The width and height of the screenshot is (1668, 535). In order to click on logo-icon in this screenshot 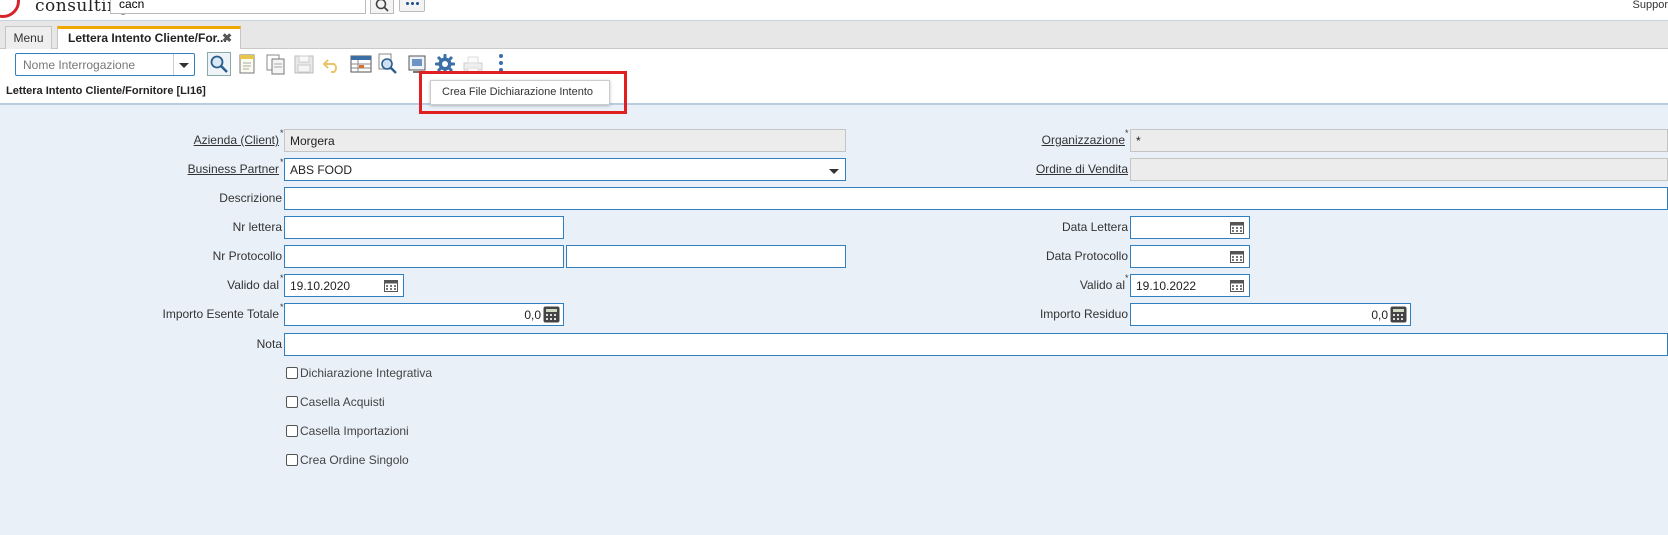, I will do `click(10, 9)`.